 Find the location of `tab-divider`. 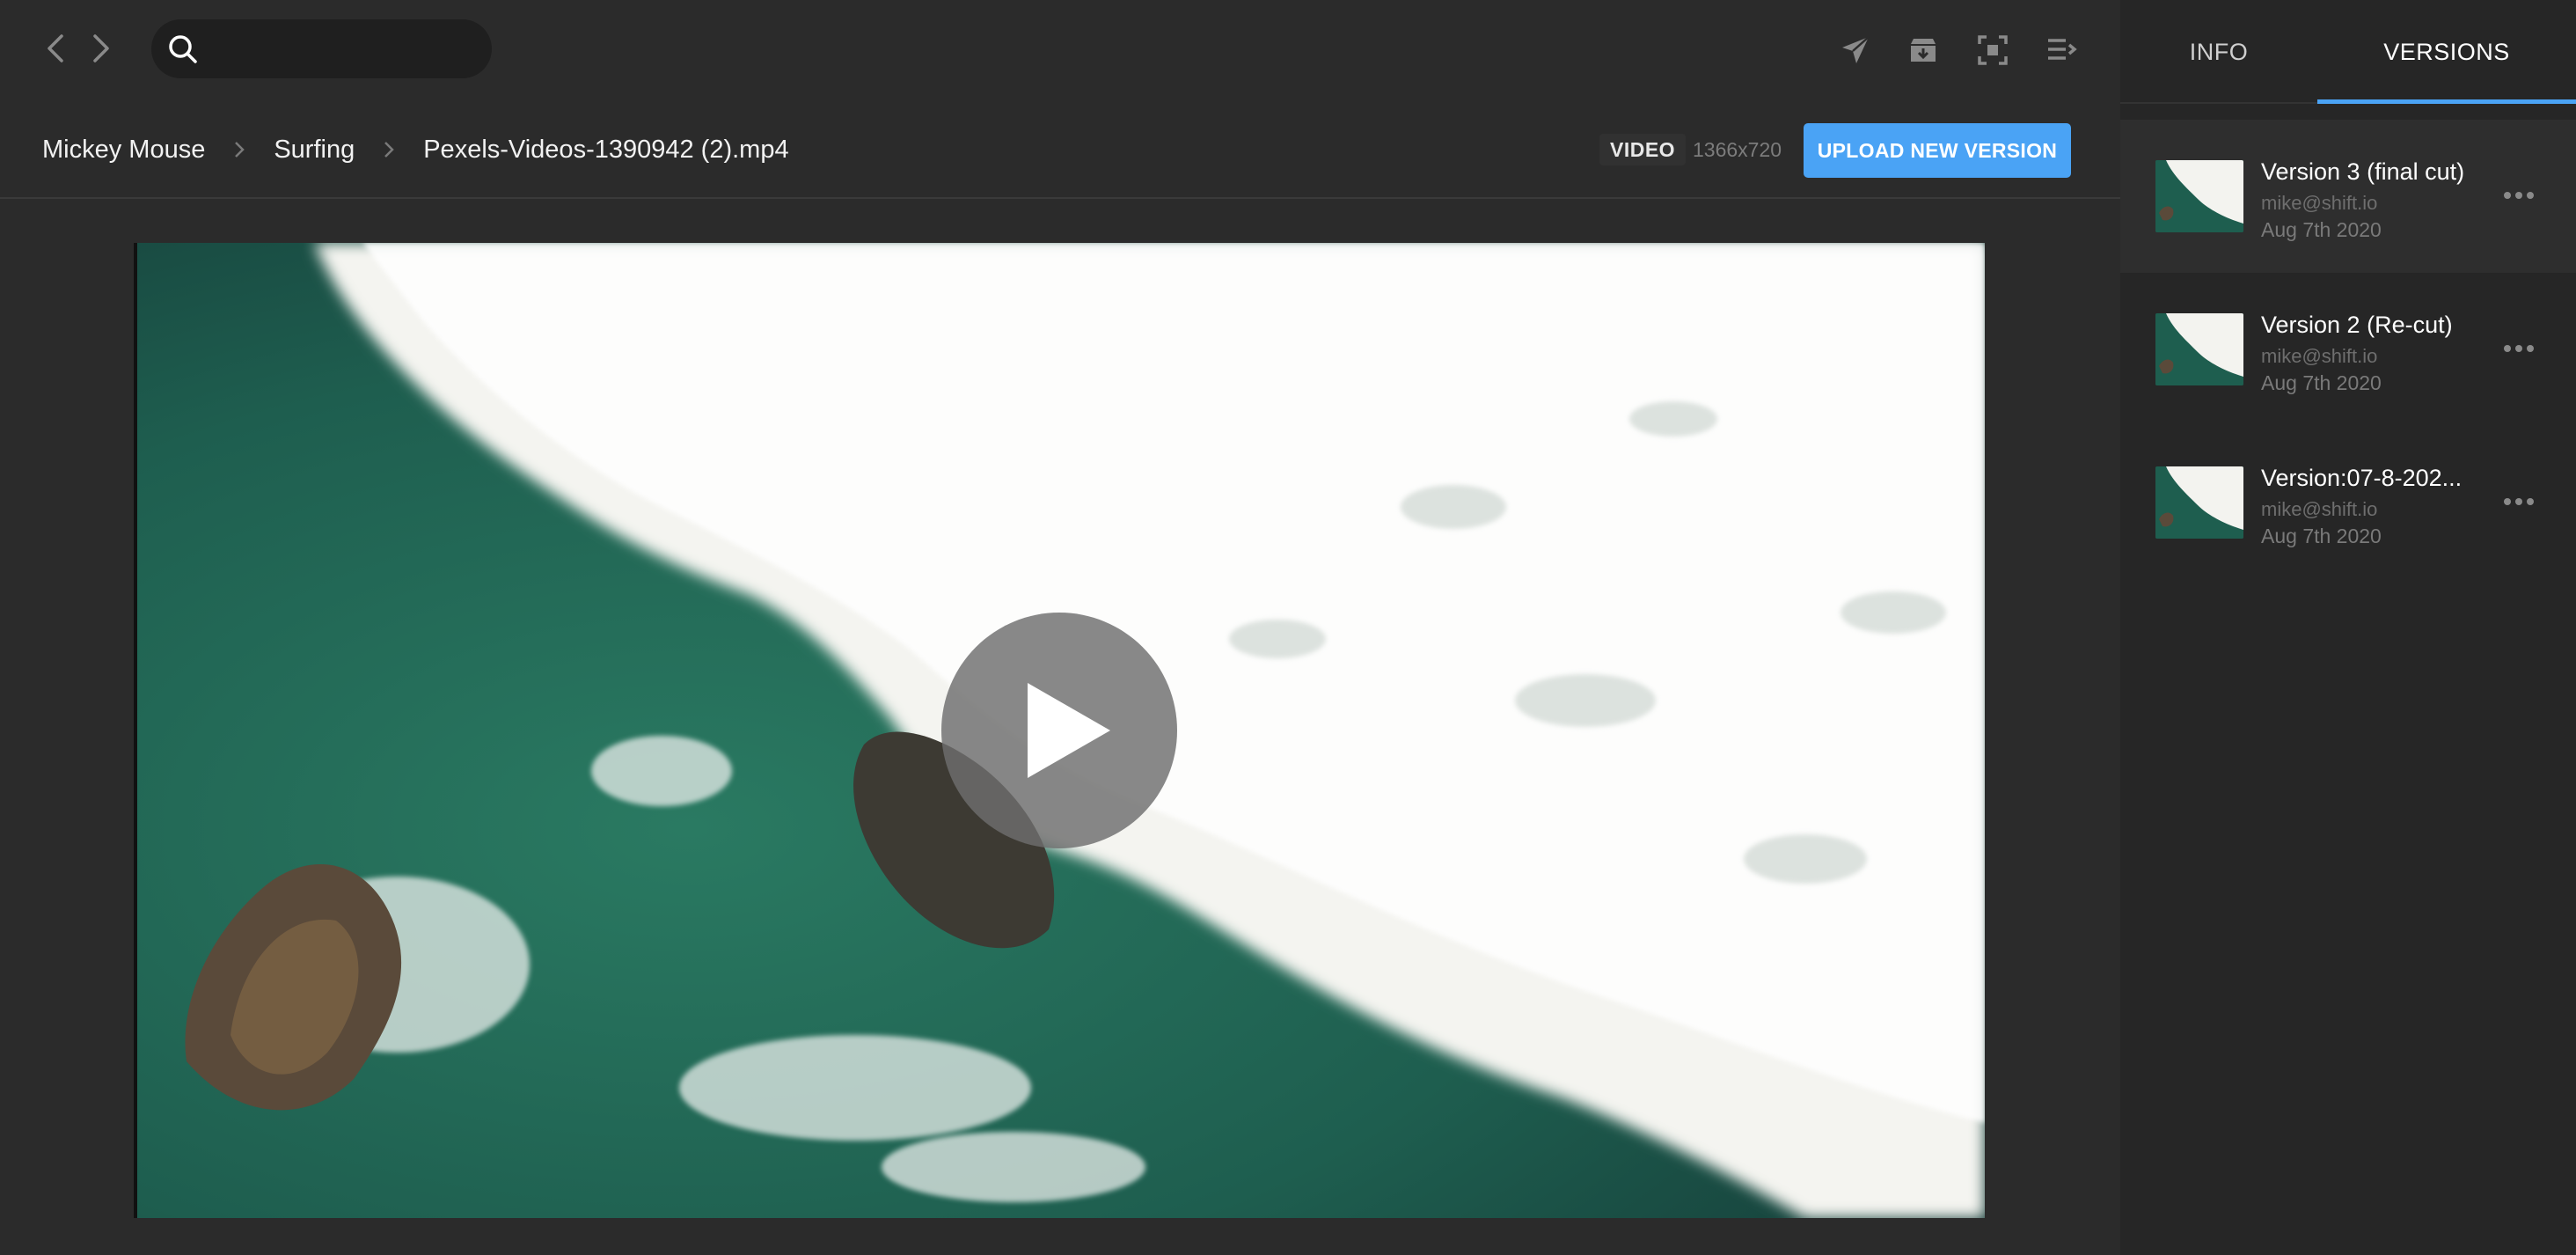

tab-divider is located at coordinates (2218, 103).